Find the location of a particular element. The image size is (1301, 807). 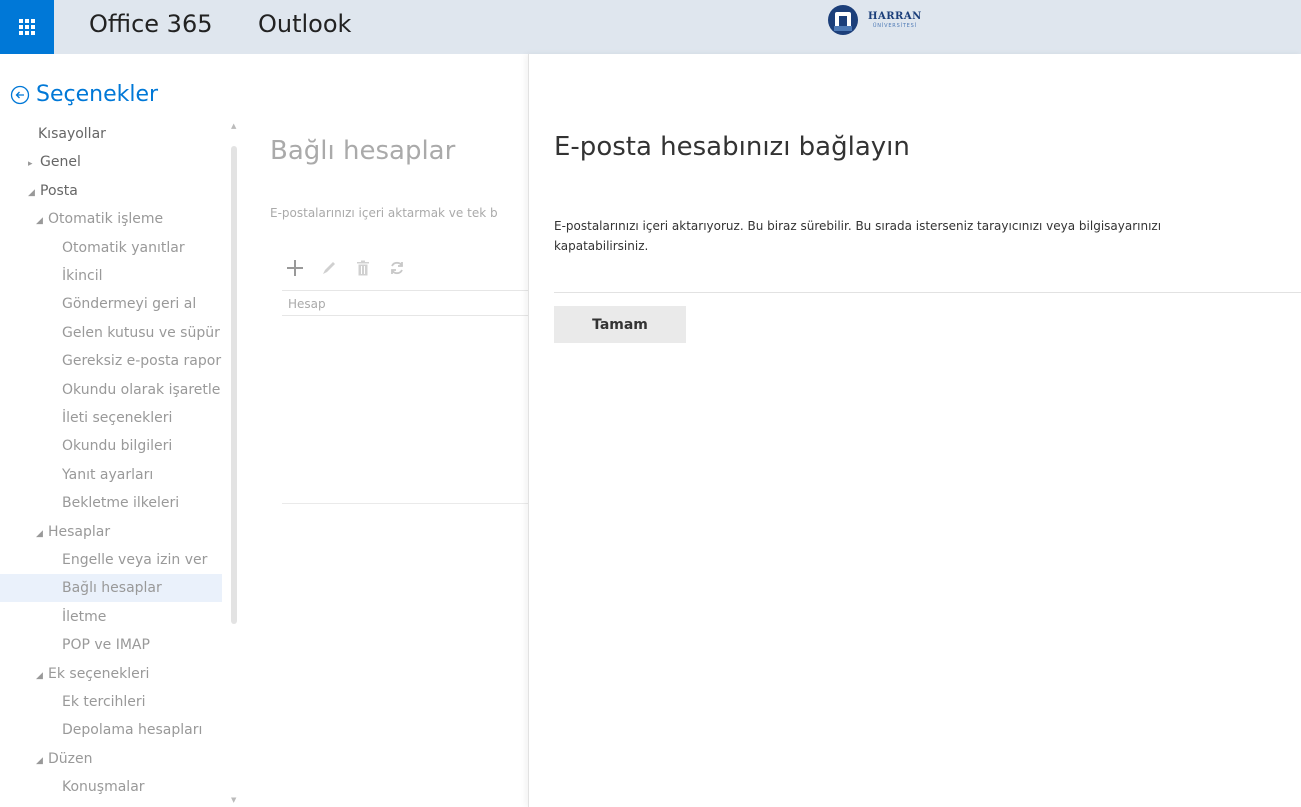

sidebar-item: POP ve IMAP is located at coordinates (146, 645).